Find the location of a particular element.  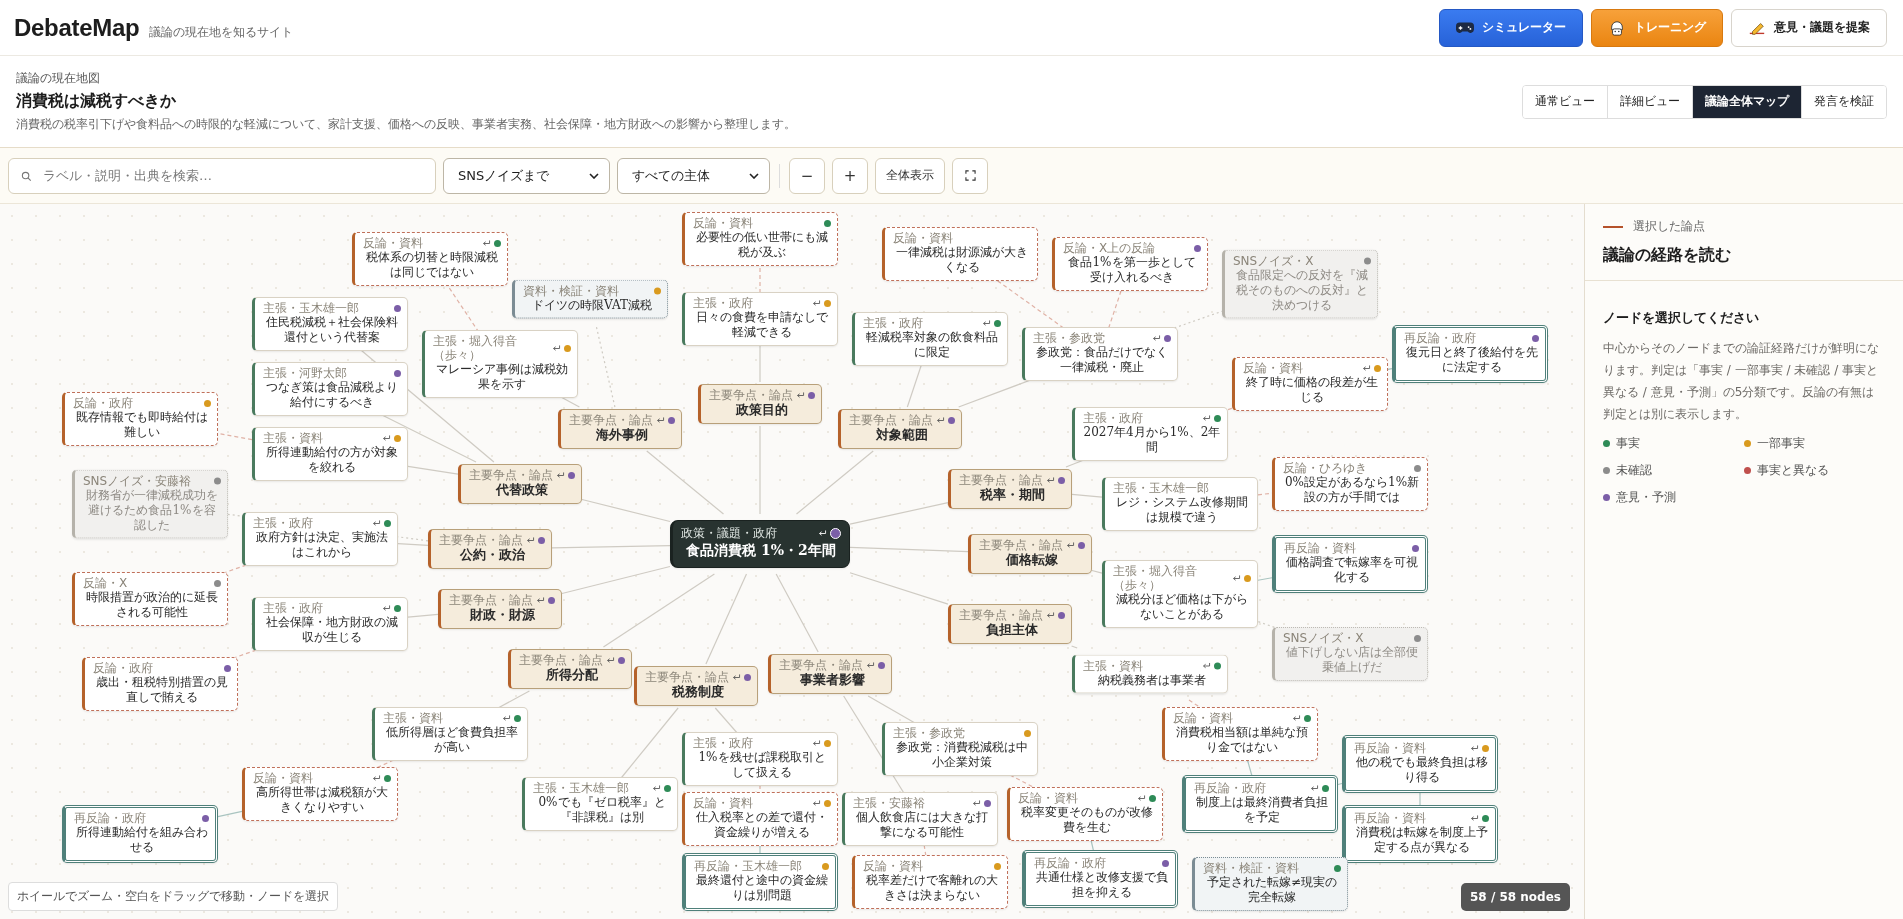

issue-node: 主要争点・論点 財政・財源 is located at coordinates (500, 609).